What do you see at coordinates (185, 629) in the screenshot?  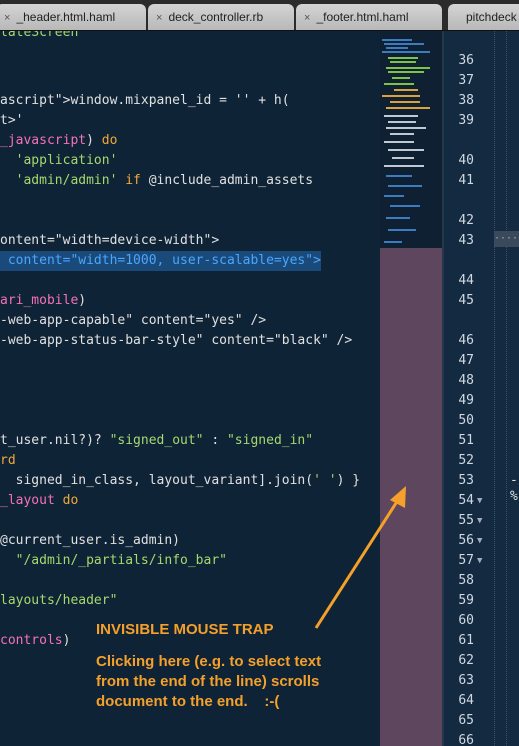 I see `annotation-title: INVISIBLE MOUSE TRAP` at bounding box center [185, 629].